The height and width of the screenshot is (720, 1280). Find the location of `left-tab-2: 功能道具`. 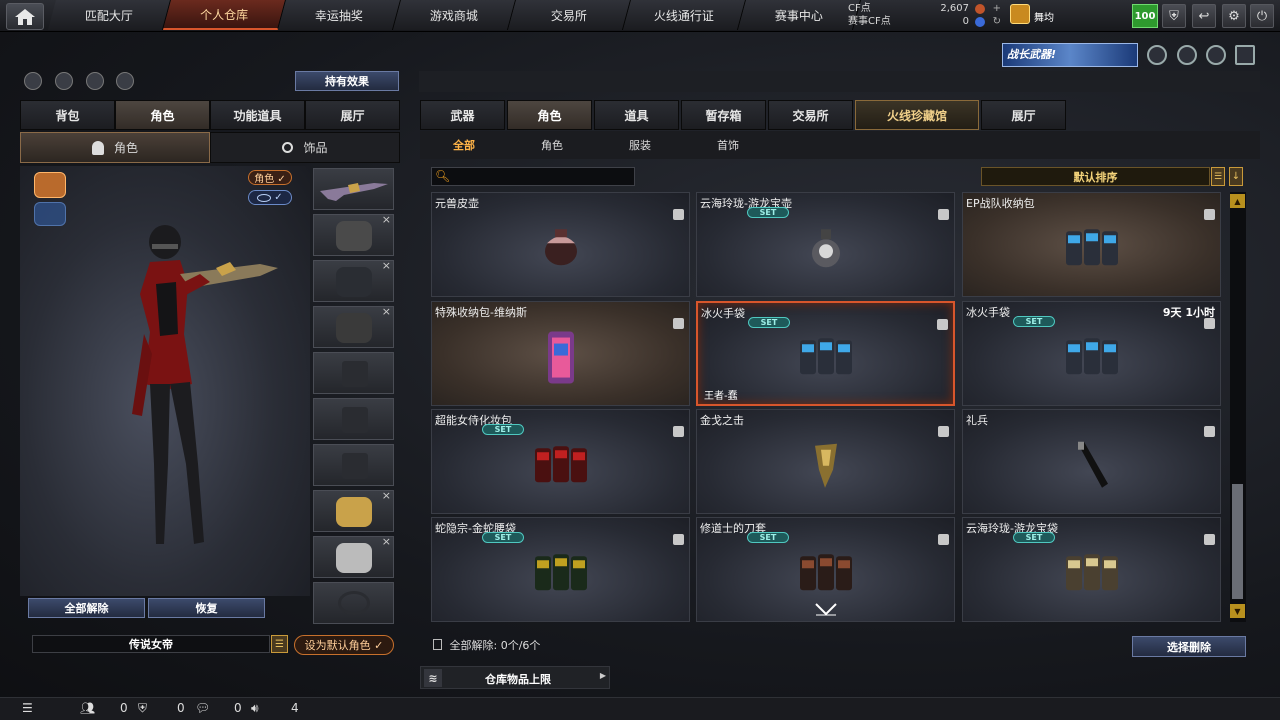

left-tab-2: 功能道具 is located at coordinates (257, 115).